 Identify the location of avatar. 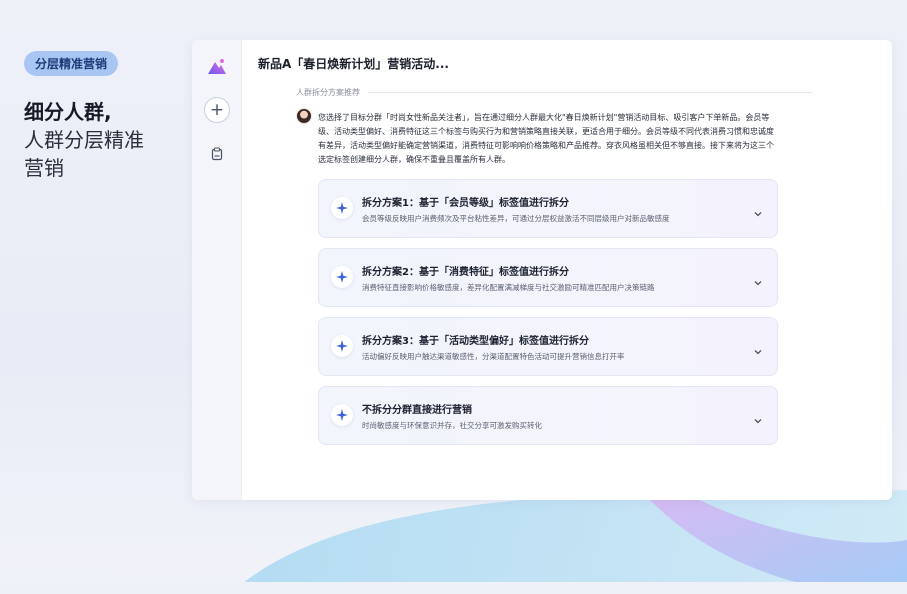
(304, 116).